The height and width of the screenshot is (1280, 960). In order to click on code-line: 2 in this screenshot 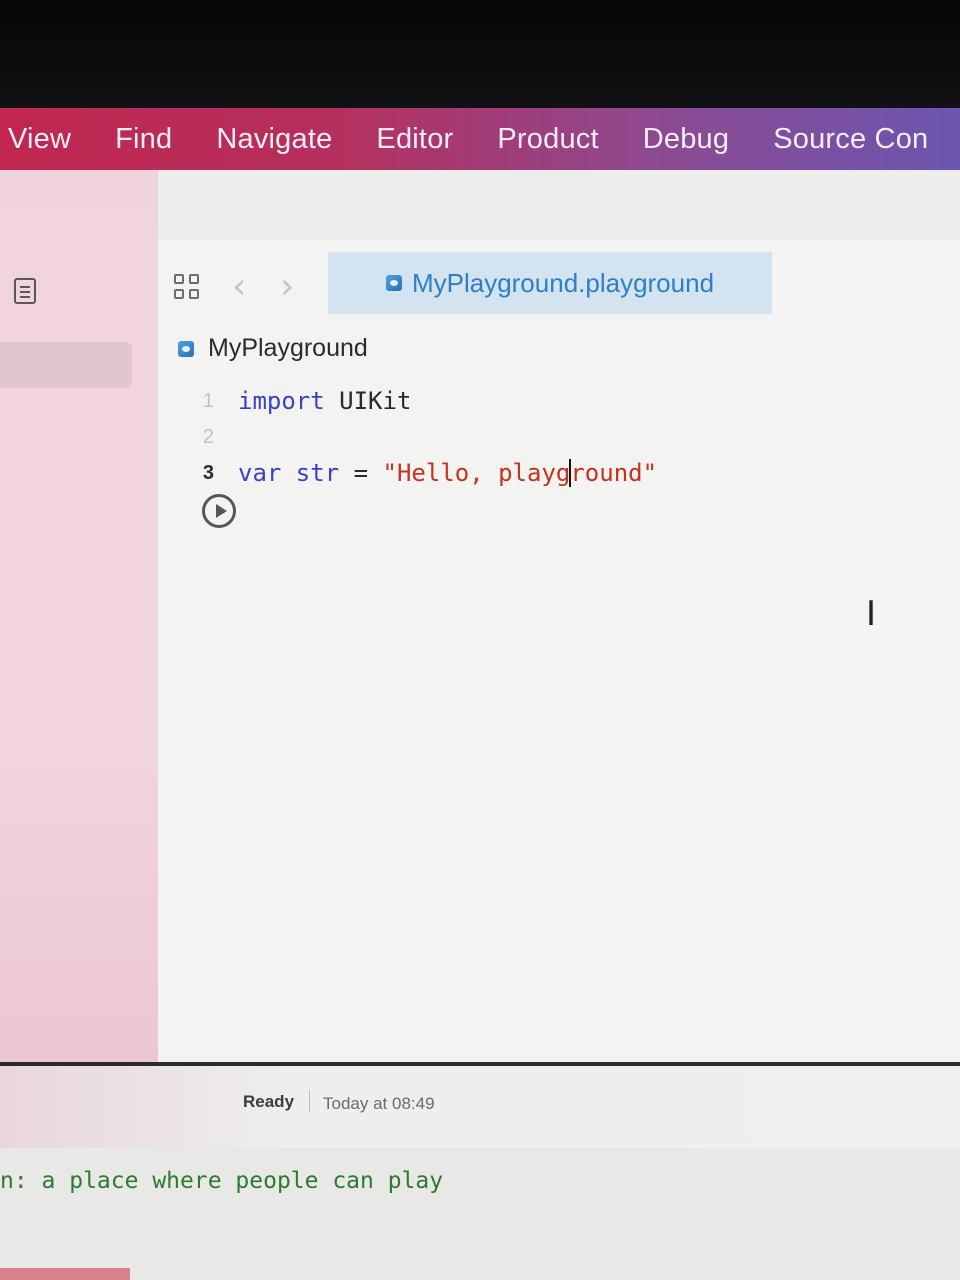, I will do `click(198, 437)`.